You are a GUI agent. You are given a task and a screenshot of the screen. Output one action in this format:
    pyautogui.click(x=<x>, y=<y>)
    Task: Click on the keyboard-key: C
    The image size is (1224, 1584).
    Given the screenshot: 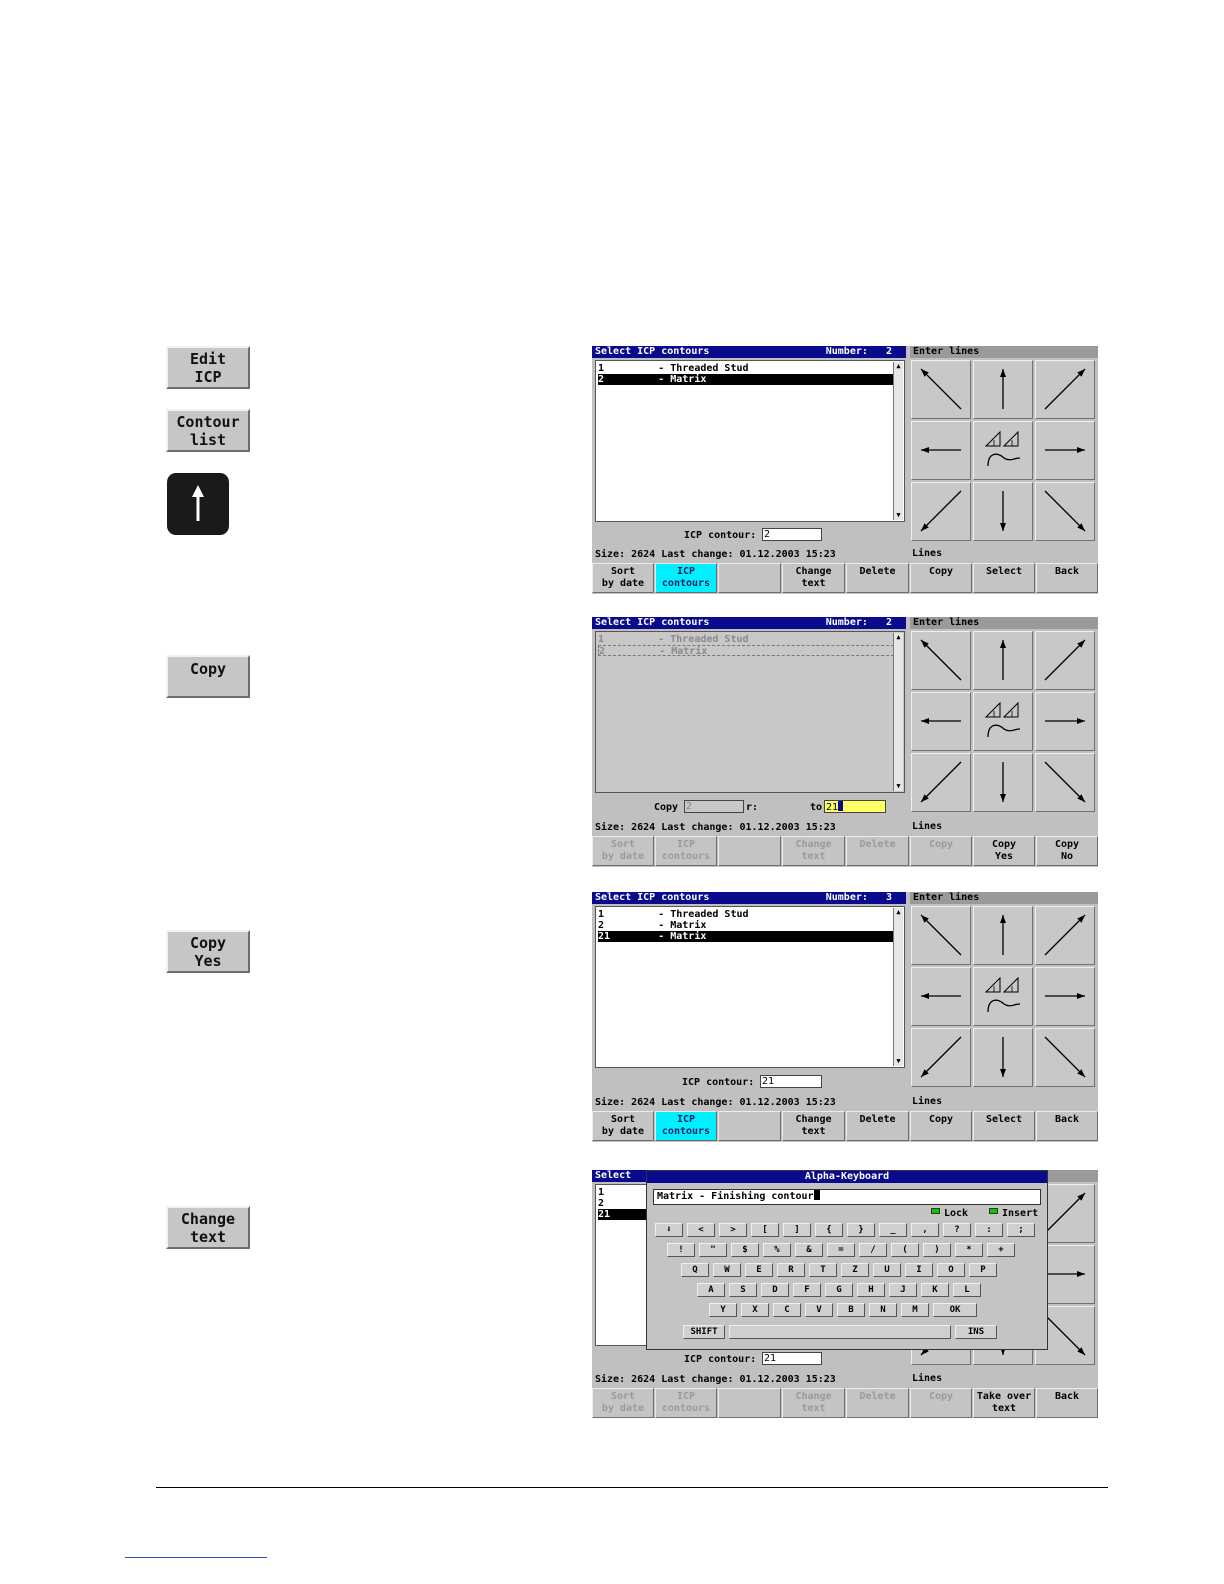 What is the action you would take?
    pyautogui.click(x=787, y=1310)
    